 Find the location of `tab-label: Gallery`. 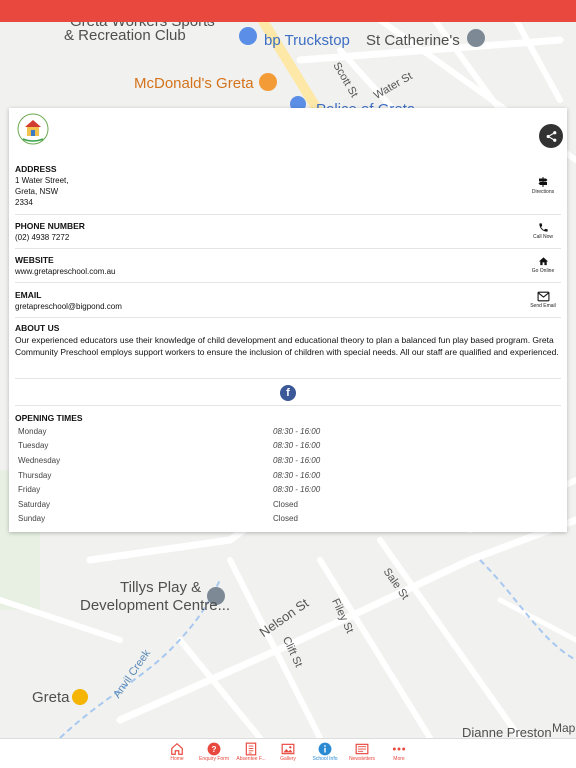

tab-label: Gallery is located at coordinates (288, 759).